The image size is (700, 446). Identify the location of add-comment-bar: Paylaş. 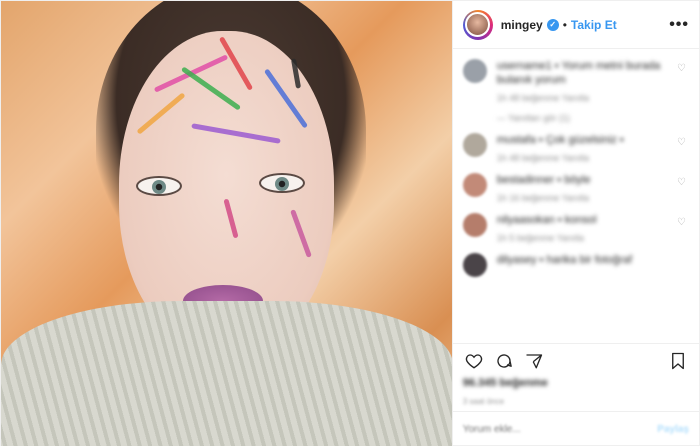
(575, 428).